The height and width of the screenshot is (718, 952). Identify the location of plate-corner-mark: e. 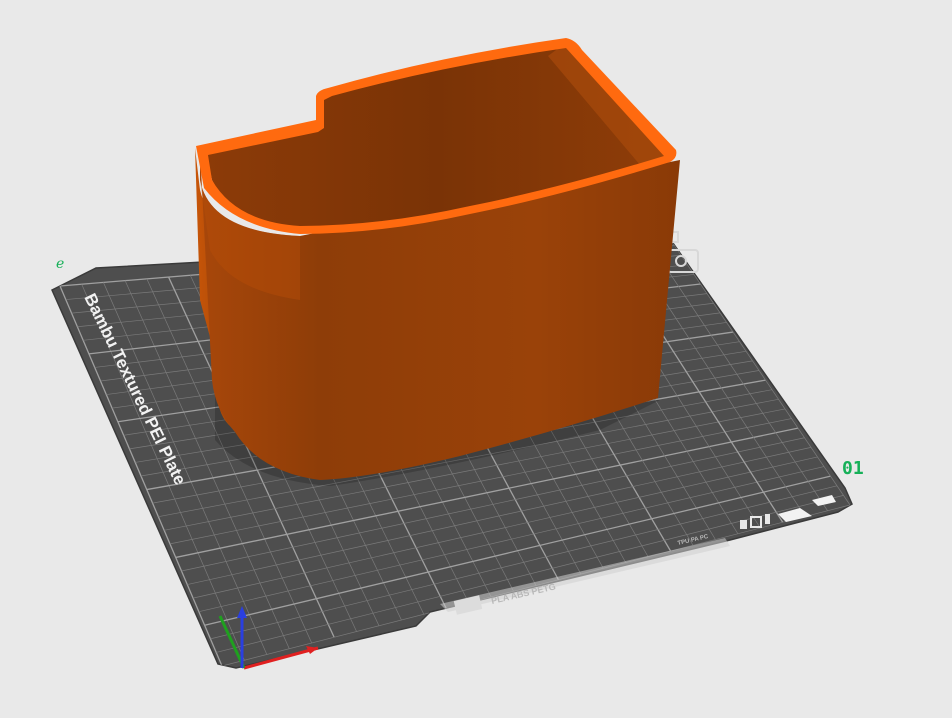
(60, 264).